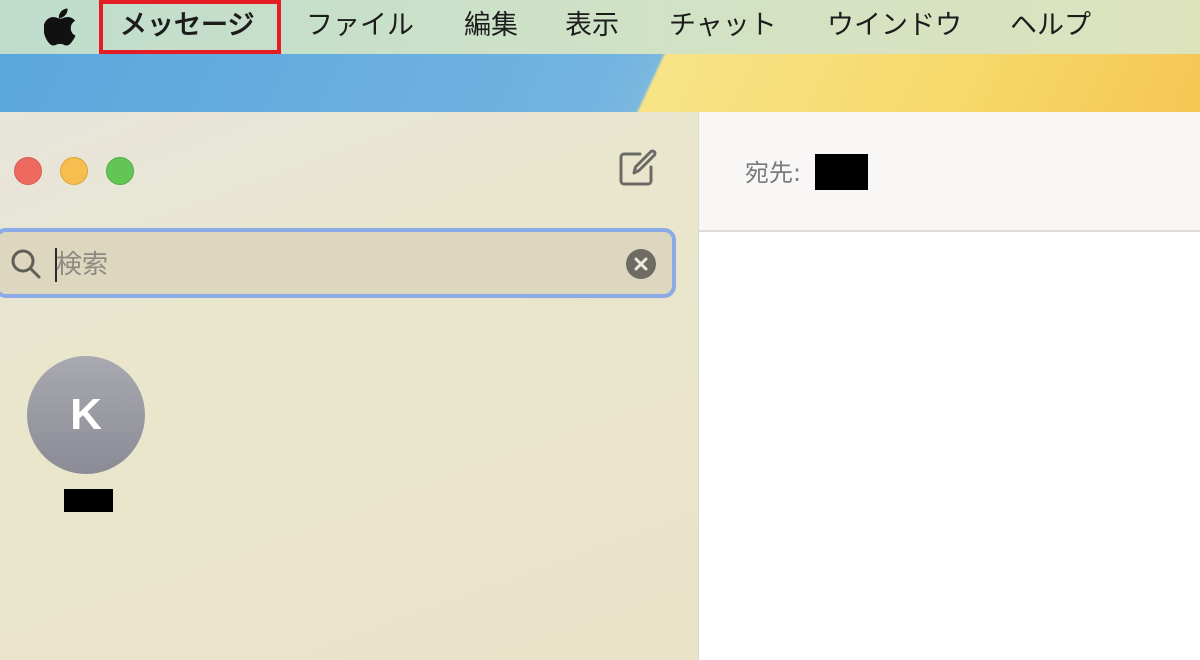  What do you see at coordinates (88, 500) in the screenshot?
I see `contact-name-redacted` at bounding box center [88, 500].